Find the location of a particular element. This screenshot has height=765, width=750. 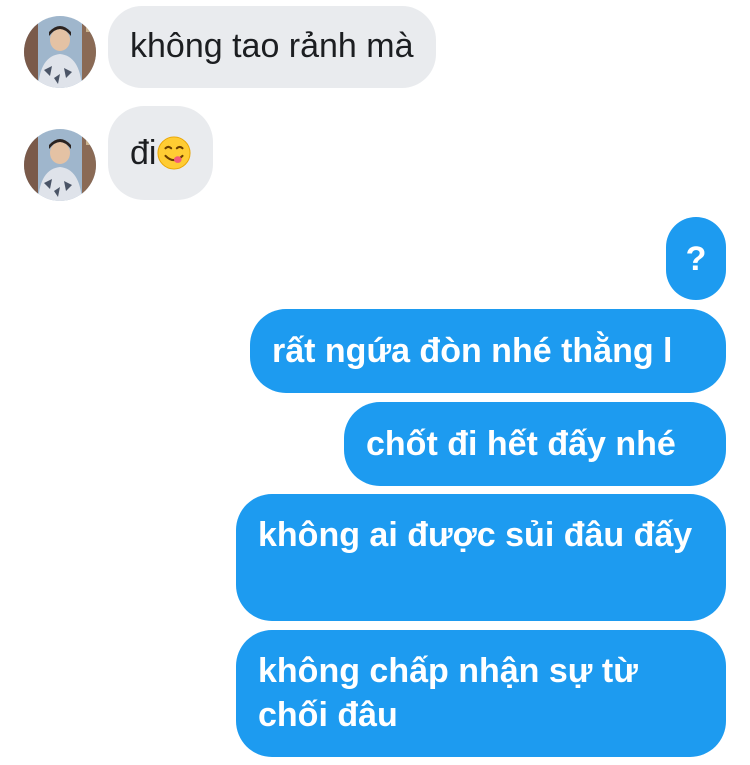

message-text: không tao rảnh mà is located at coordinates (272, 46).